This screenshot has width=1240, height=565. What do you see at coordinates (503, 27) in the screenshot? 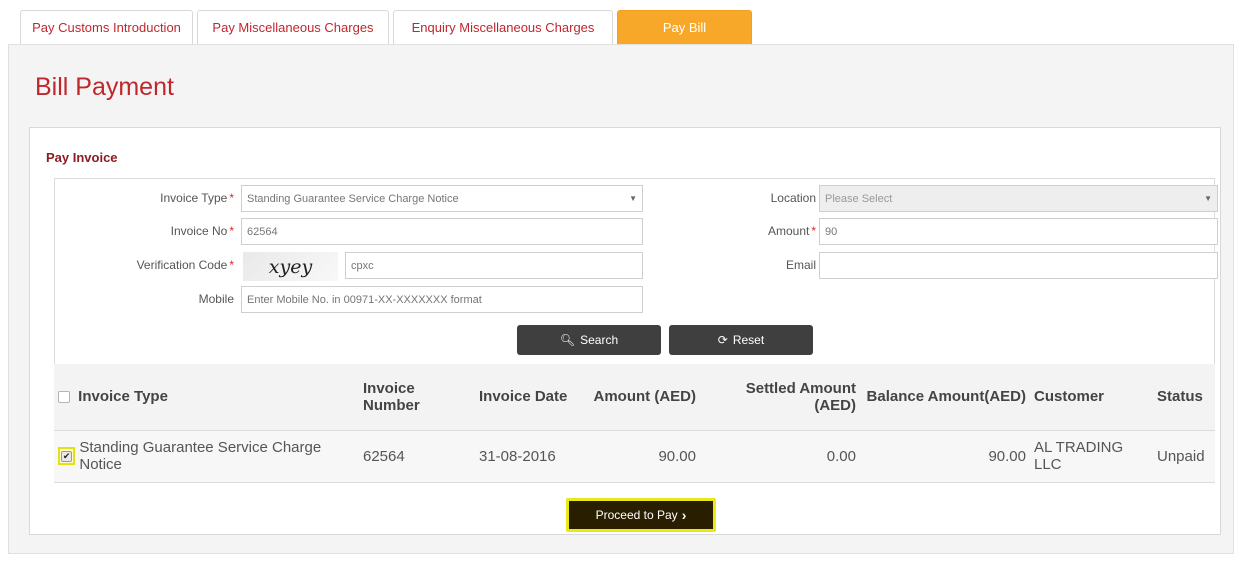
I see `tab-enquiry-miscellaneous-charges: Enquiry Miscellaneous Charges` at bounding box center [503, 27].